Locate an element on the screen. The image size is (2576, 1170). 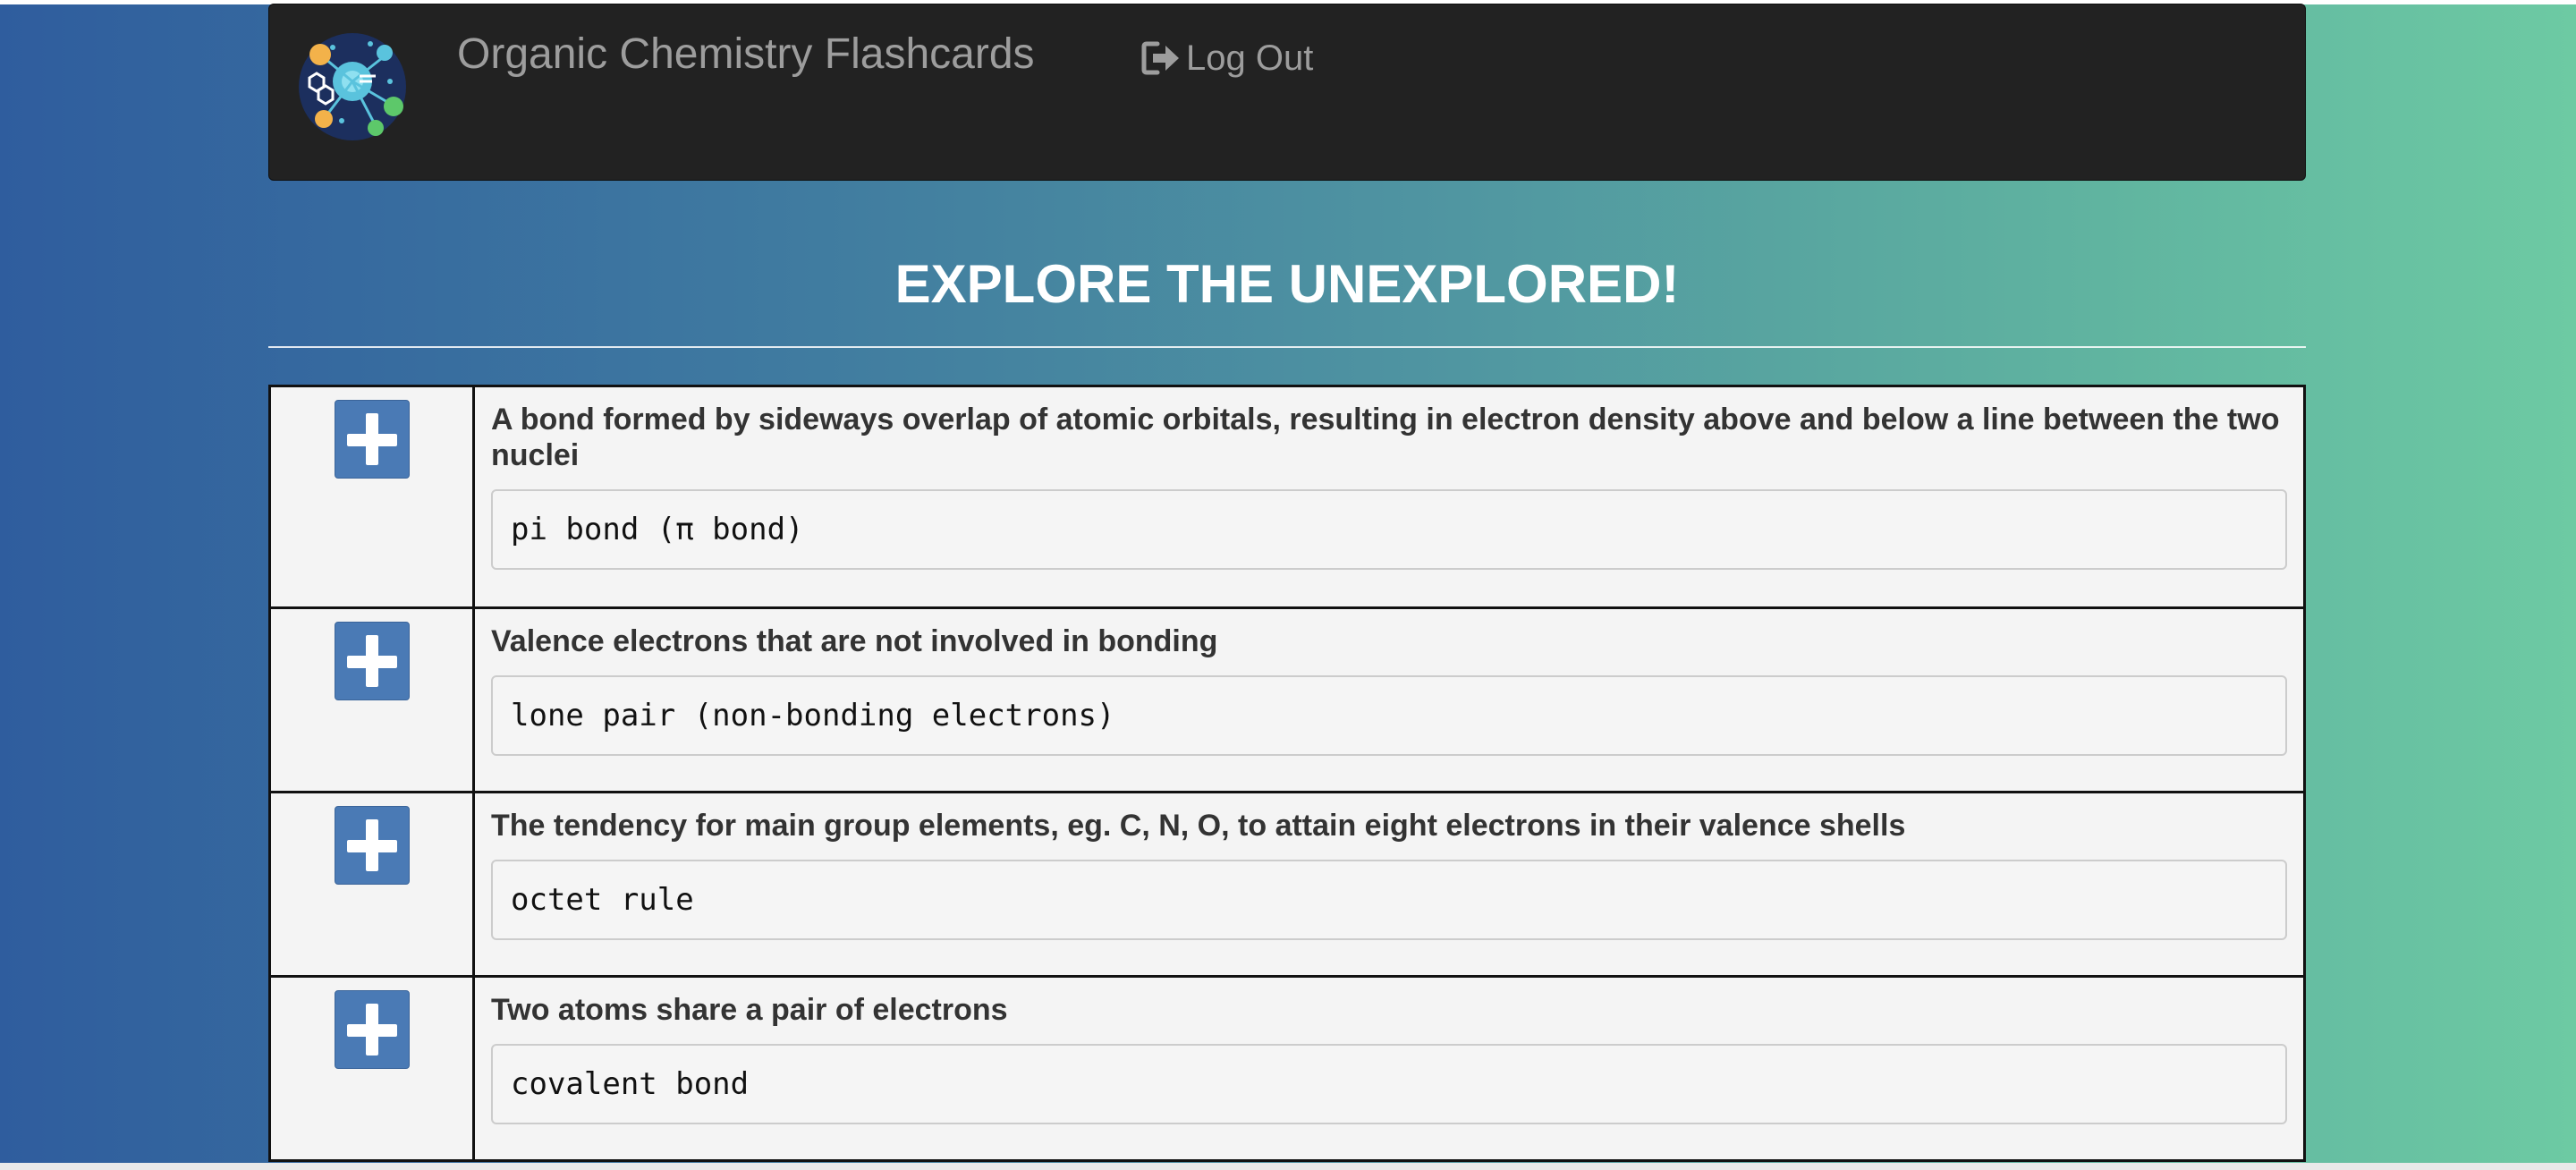
card-term-field: octet rule is located at coordinates (1389, 900).